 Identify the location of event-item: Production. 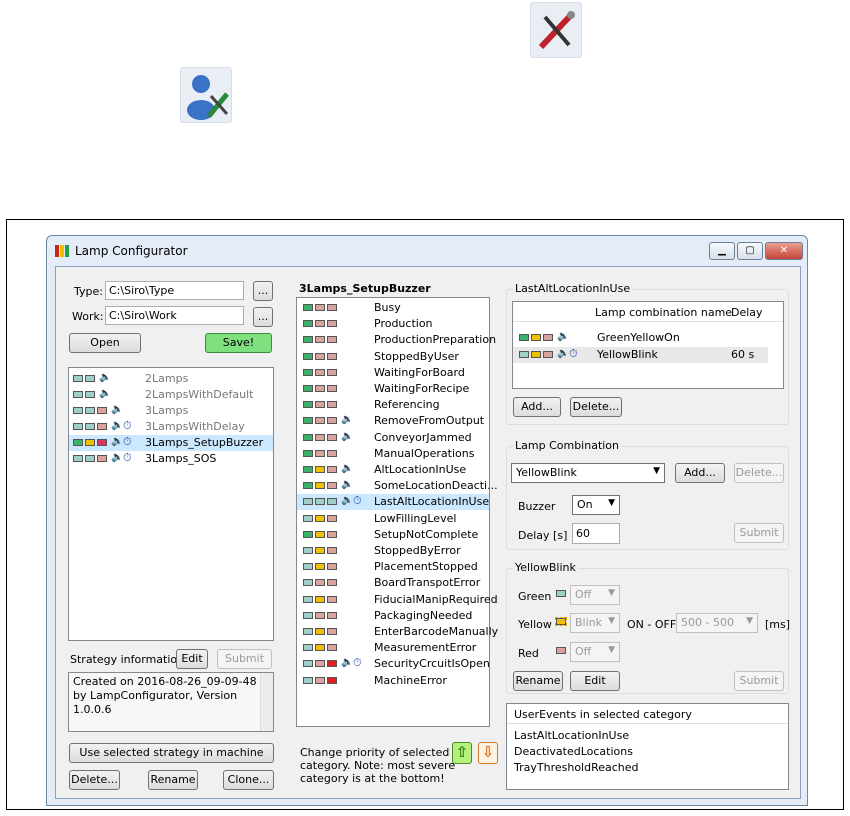
(393, 324).